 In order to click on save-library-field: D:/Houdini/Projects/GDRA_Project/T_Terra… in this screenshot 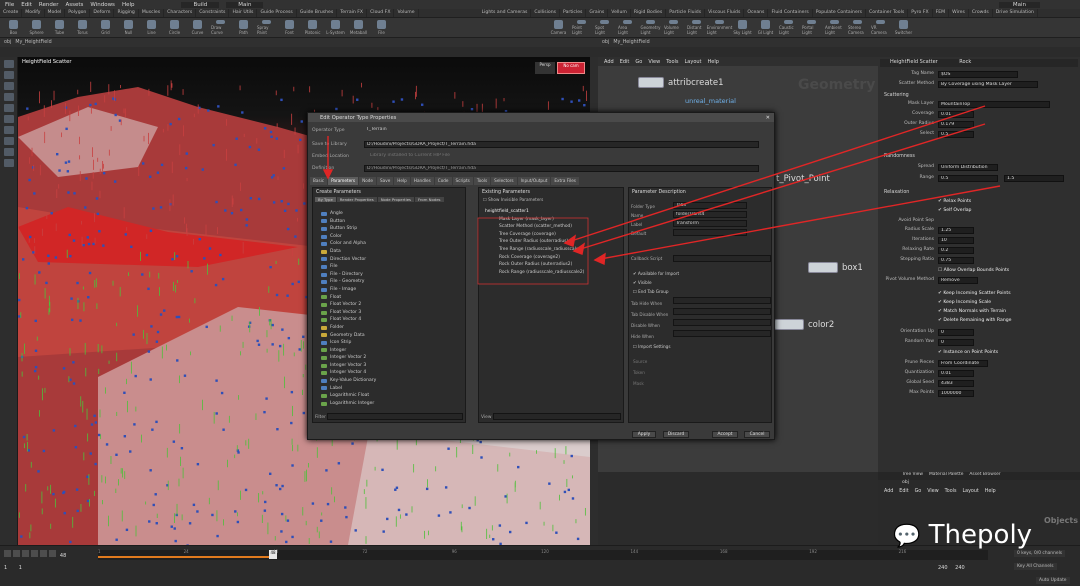, I will do `click(561, 144)`.